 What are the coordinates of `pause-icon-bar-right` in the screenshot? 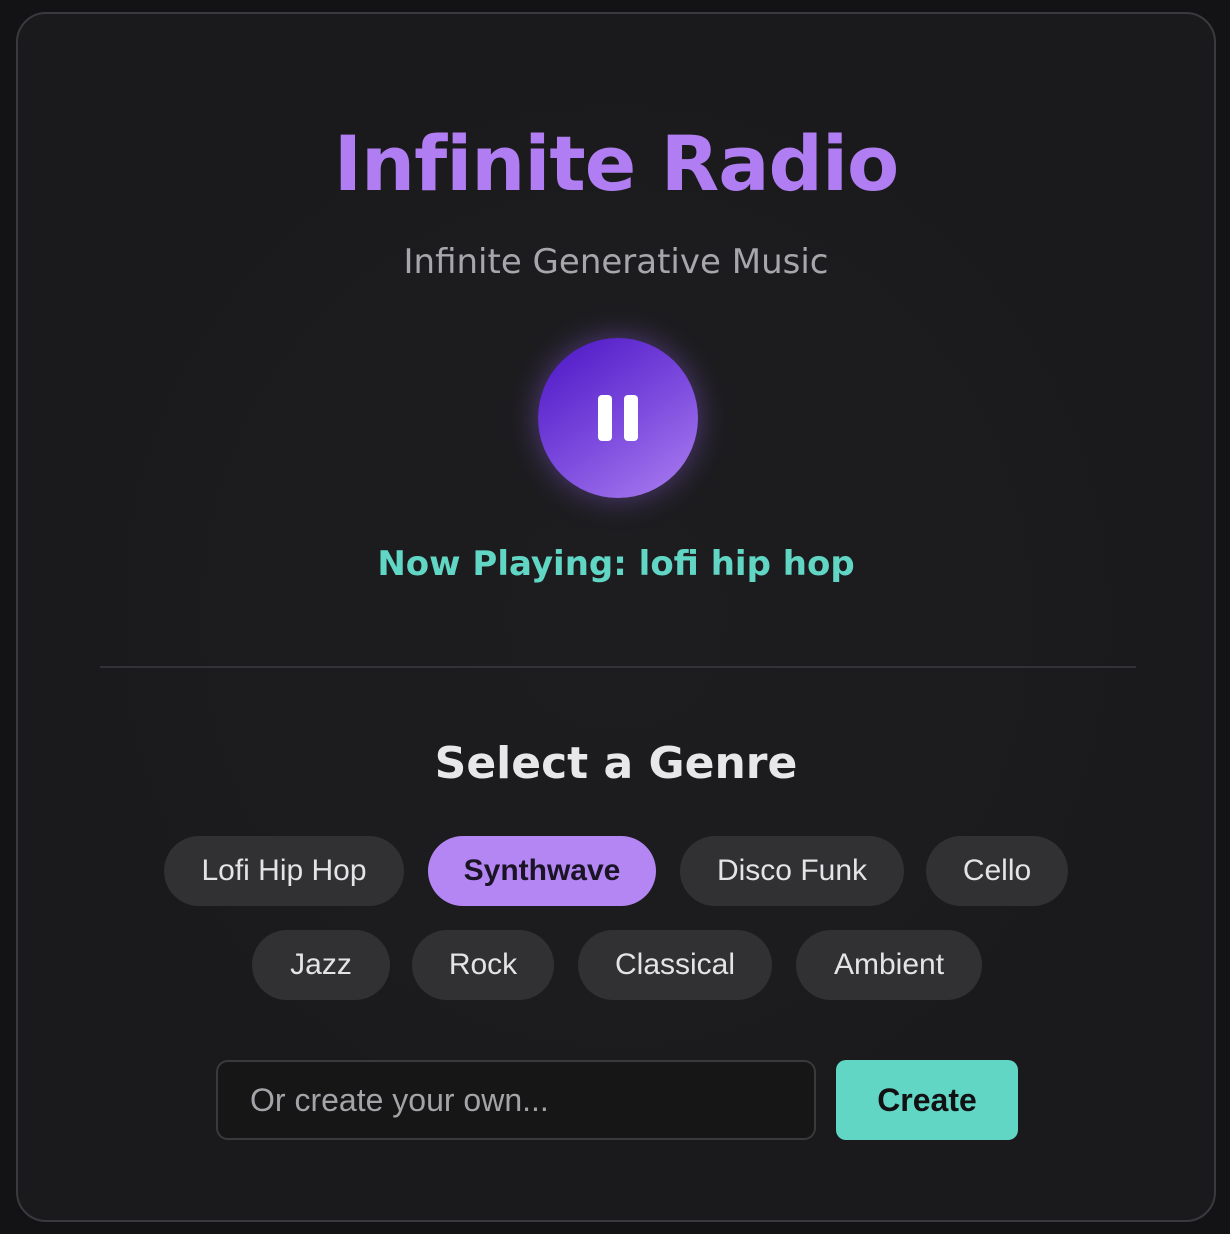 It's located at (631, 418).